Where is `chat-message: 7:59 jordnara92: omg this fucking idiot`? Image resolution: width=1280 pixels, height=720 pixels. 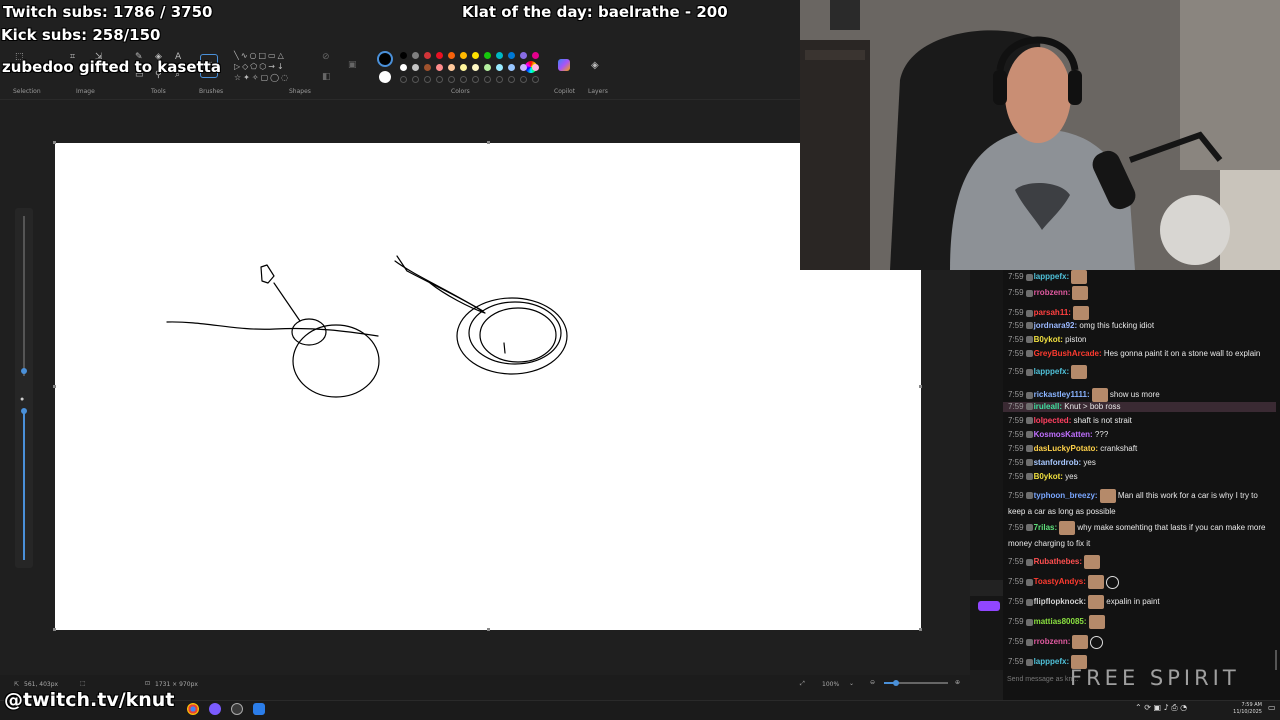 chat-message: 7:59 jordnara92: omg this fucking idiot is located at coordinates (1142, 326).